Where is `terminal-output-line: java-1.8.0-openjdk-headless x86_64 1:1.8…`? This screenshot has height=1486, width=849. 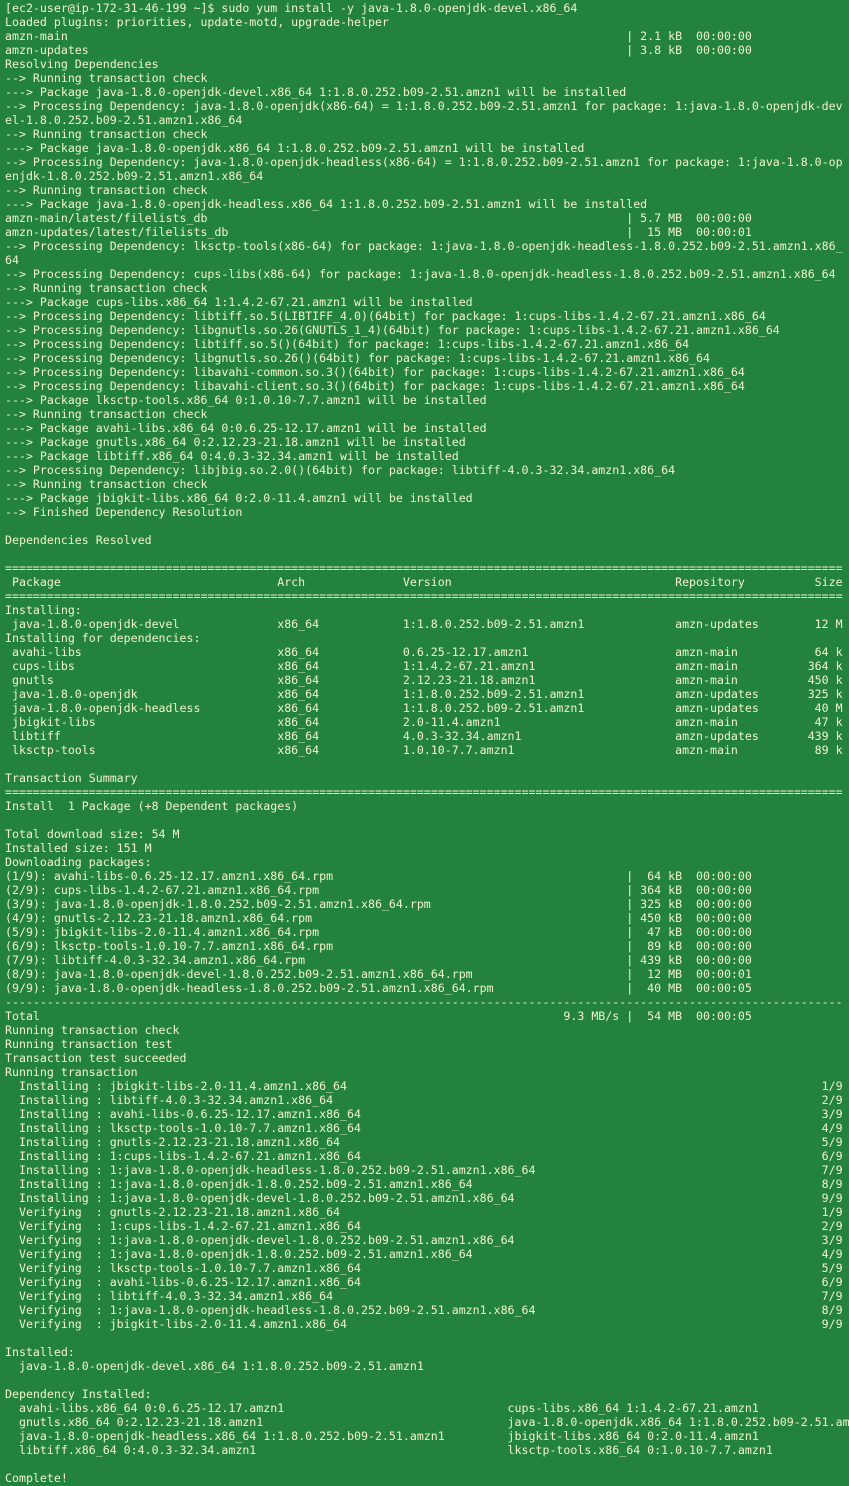 terminal-output-line: java-1.8.0-openjdk-headless x86_64 1:1.8… is located at coordinates (424, 708).